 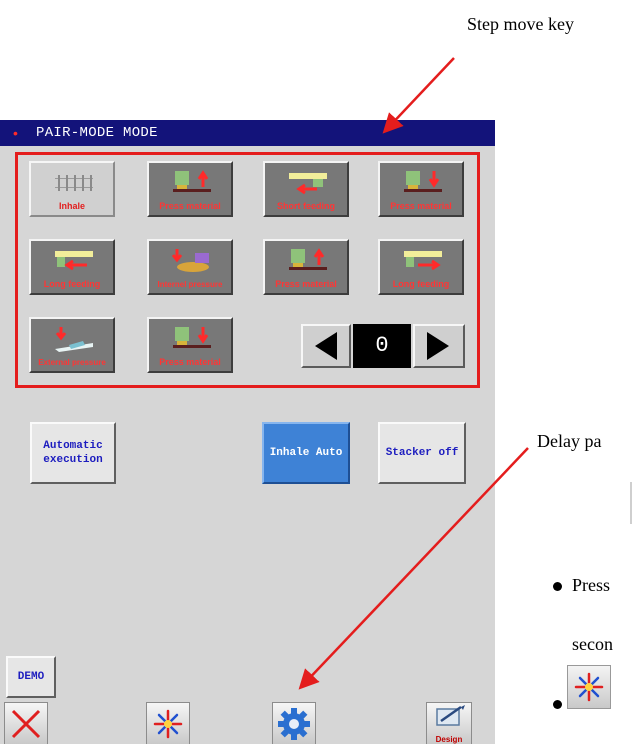 What do you see at coordinates (306, 453) in the screenshot?
I see `inhale-auto-button: Inhale Auto` at bounding box center [306, 453].